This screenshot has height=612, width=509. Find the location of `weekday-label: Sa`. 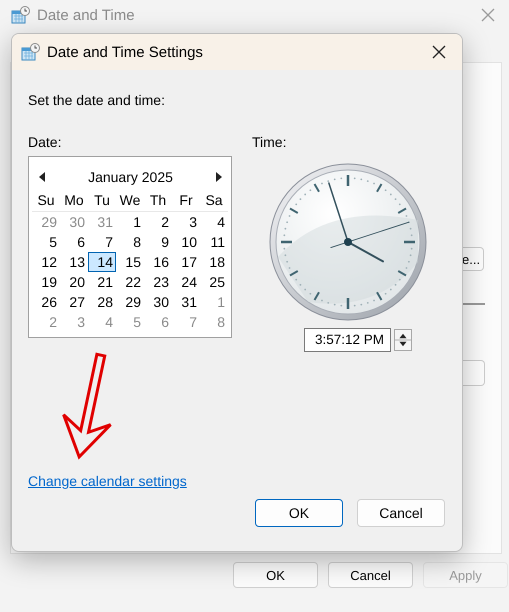

weekday-label: Sa is located at coordinates (214, 200).